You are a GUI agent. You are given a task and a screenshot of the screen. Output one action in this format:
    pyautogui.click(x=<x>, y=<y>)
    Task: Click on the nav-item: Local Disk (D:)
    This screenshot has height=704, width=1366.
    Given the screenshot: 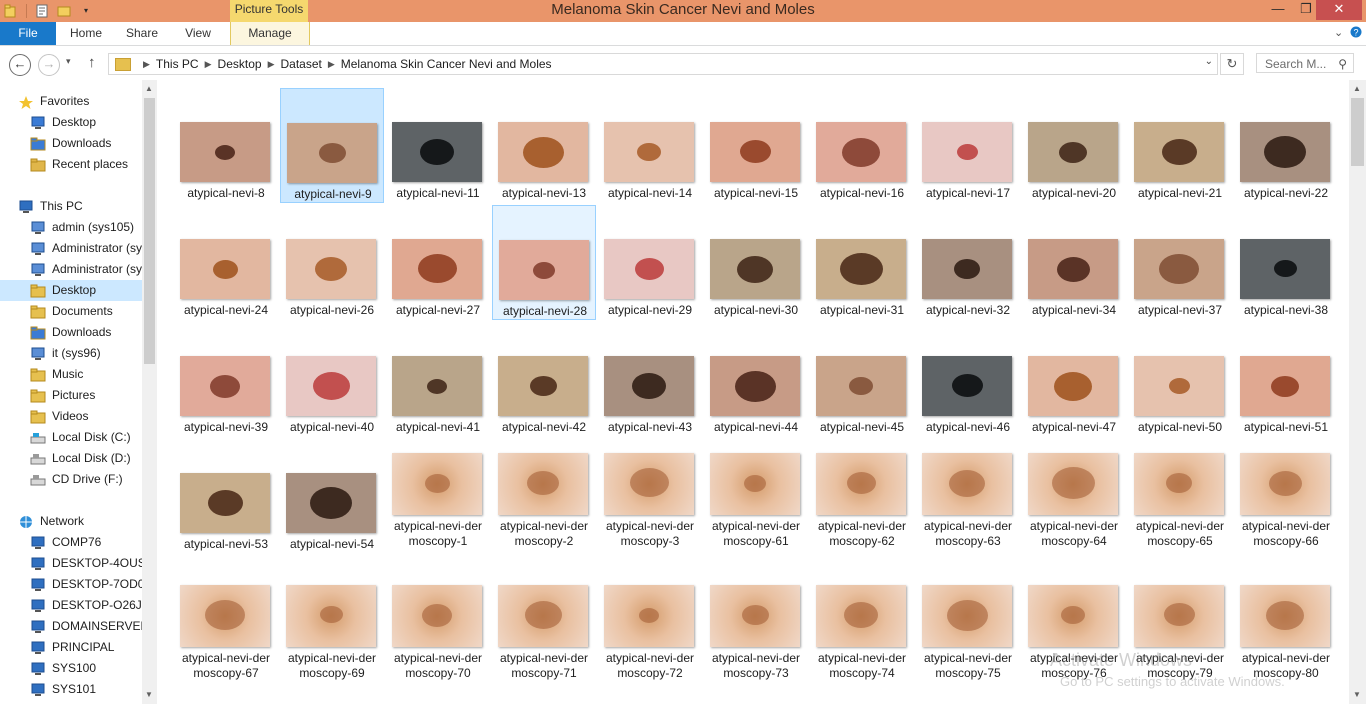 What is the action you would take?
    pyautogui.click(x=71, y=458)
    